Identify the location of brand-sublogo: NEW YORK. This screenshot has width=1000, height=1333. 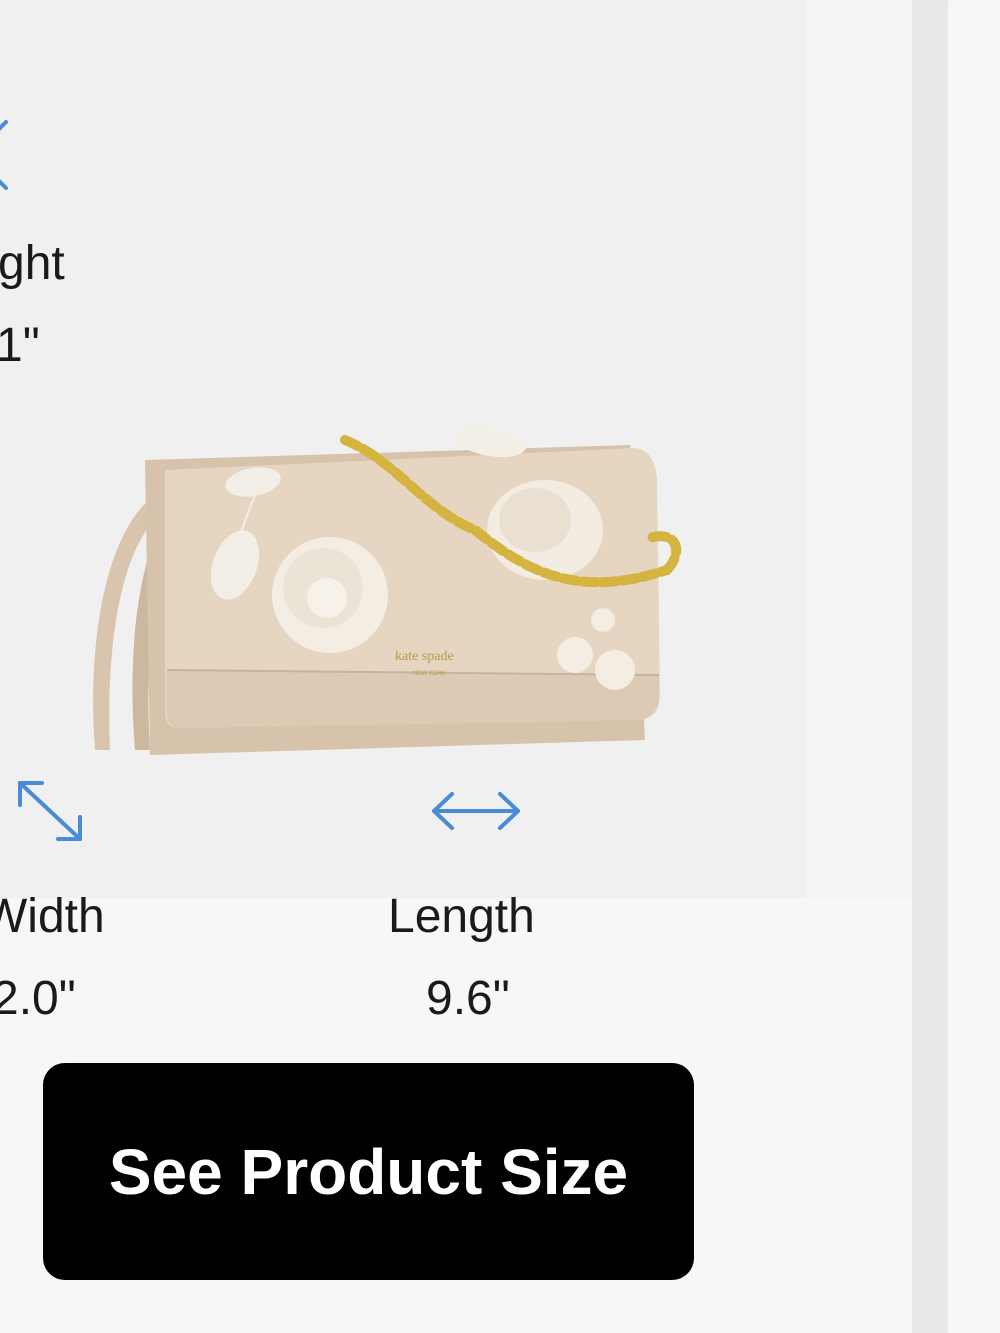
(429, 674).